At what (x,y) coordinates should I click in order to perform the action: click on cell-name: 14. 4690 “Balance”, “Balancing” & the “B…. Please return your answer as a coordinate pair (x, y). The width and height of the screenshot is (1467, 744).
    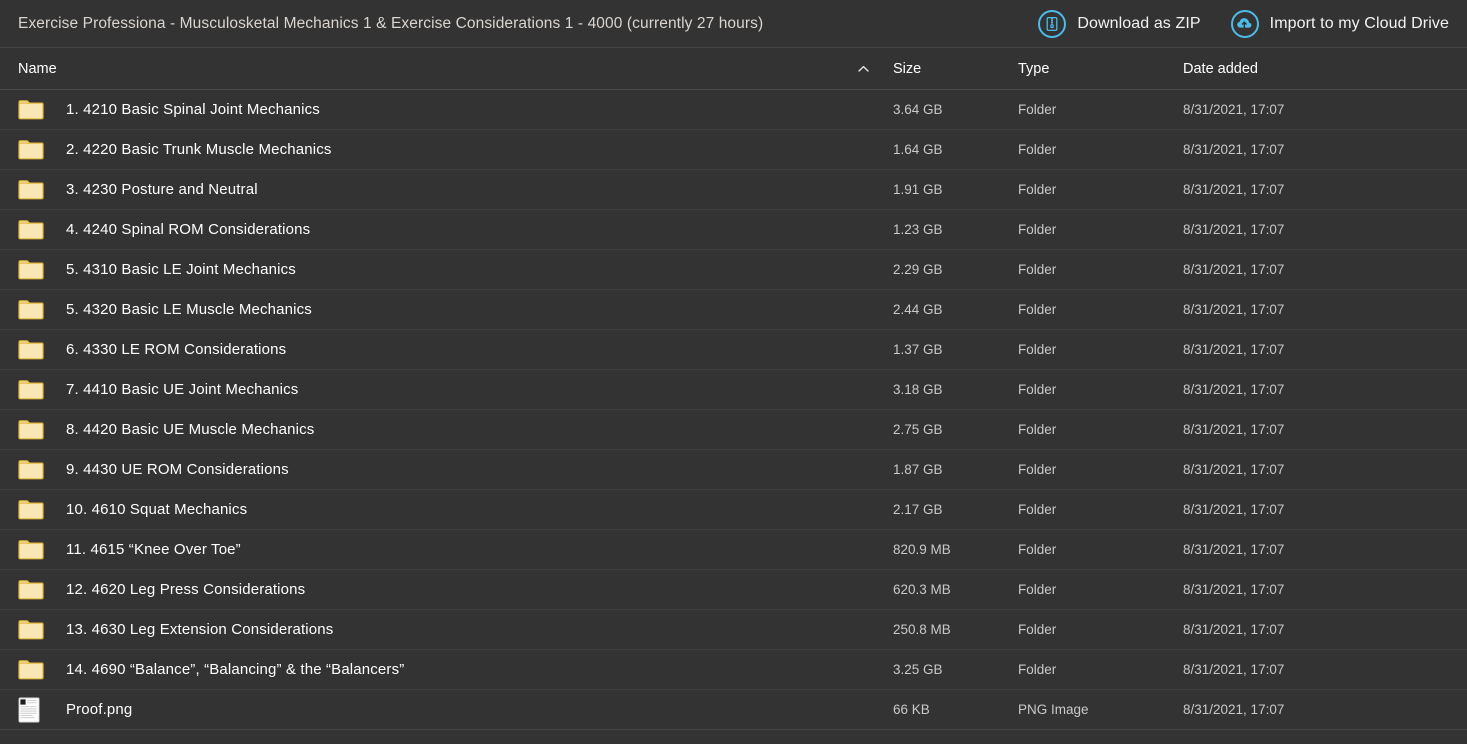
    Looking at the image, I should click on (446, 669).